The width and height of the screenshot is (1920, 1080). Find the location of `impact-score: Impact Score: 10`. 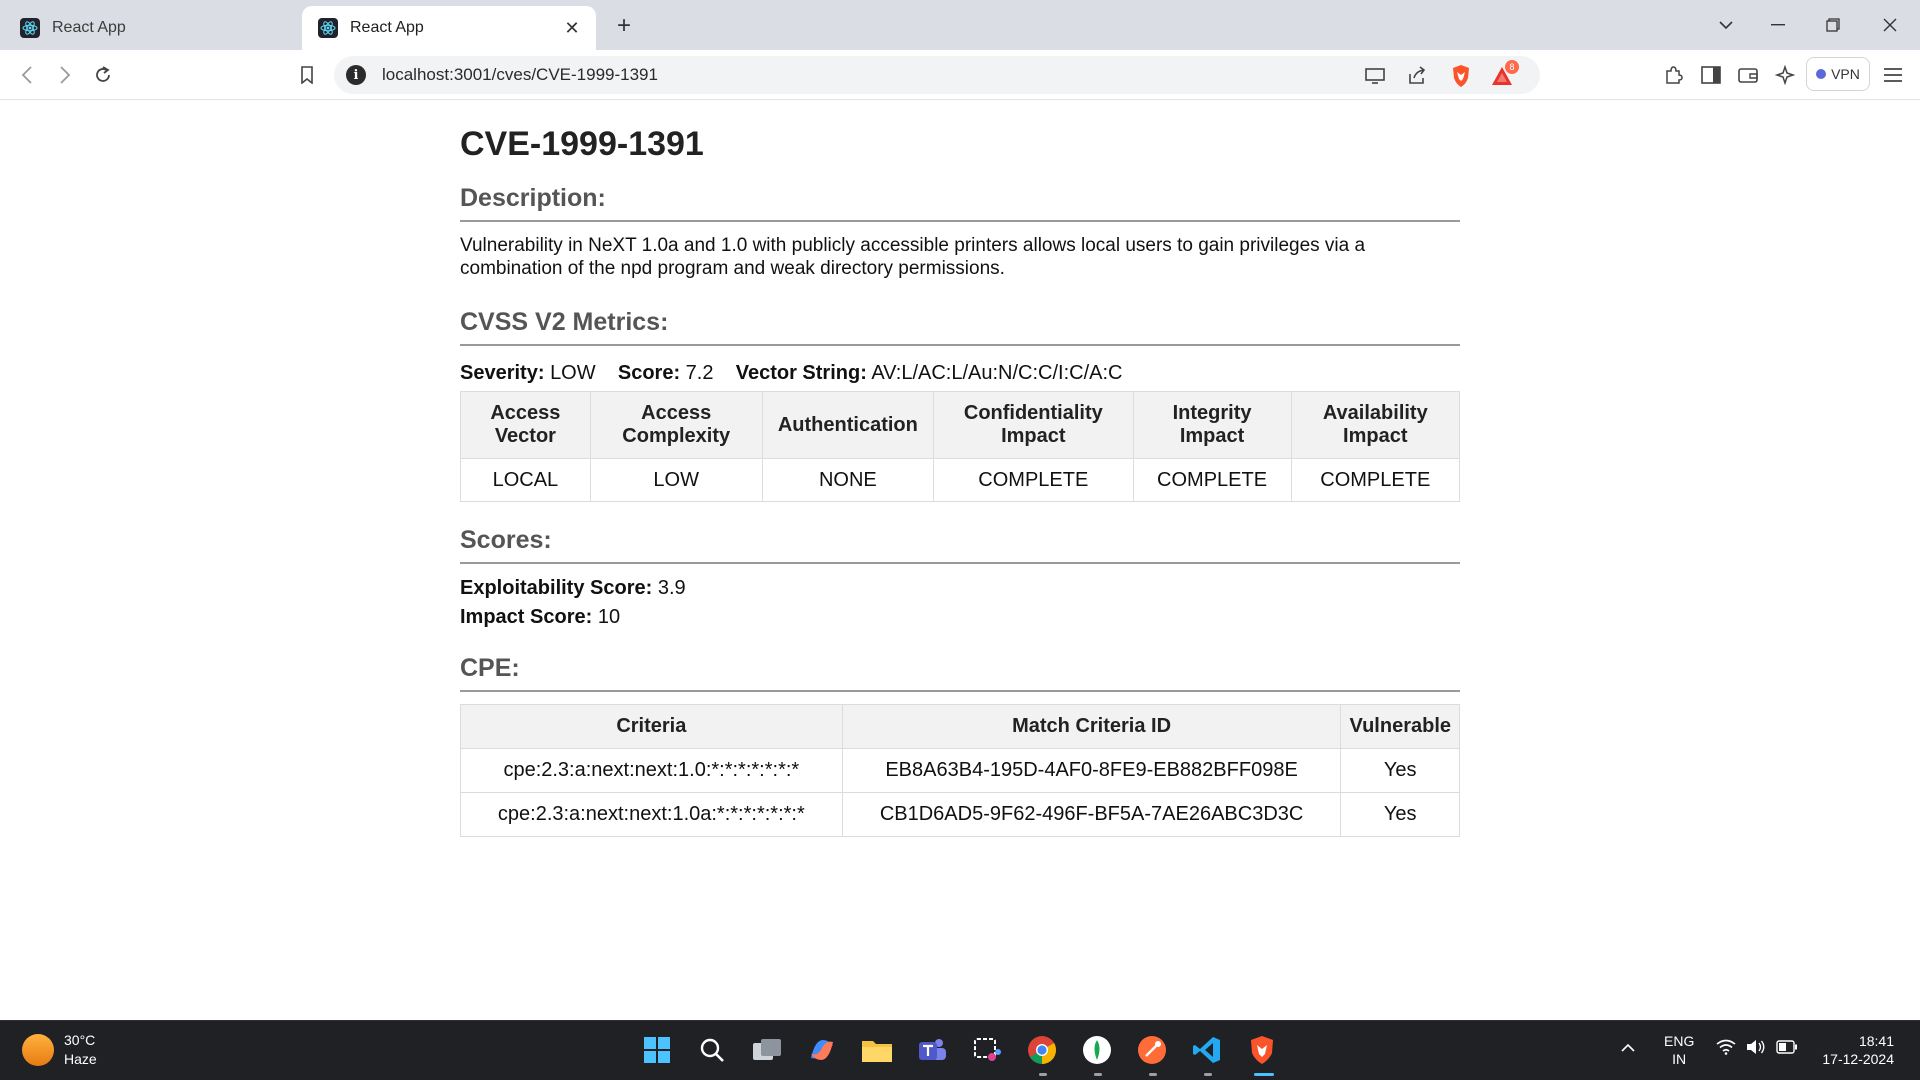

impact-score: Impact Score: 10 is located at coordinates (960, 617).